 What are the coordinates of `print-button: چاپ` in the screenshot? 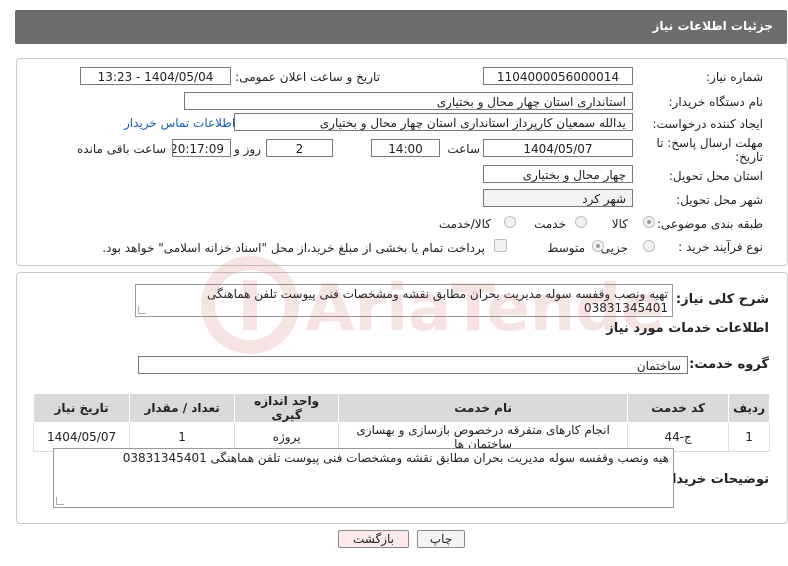 It's located at (441, 539).